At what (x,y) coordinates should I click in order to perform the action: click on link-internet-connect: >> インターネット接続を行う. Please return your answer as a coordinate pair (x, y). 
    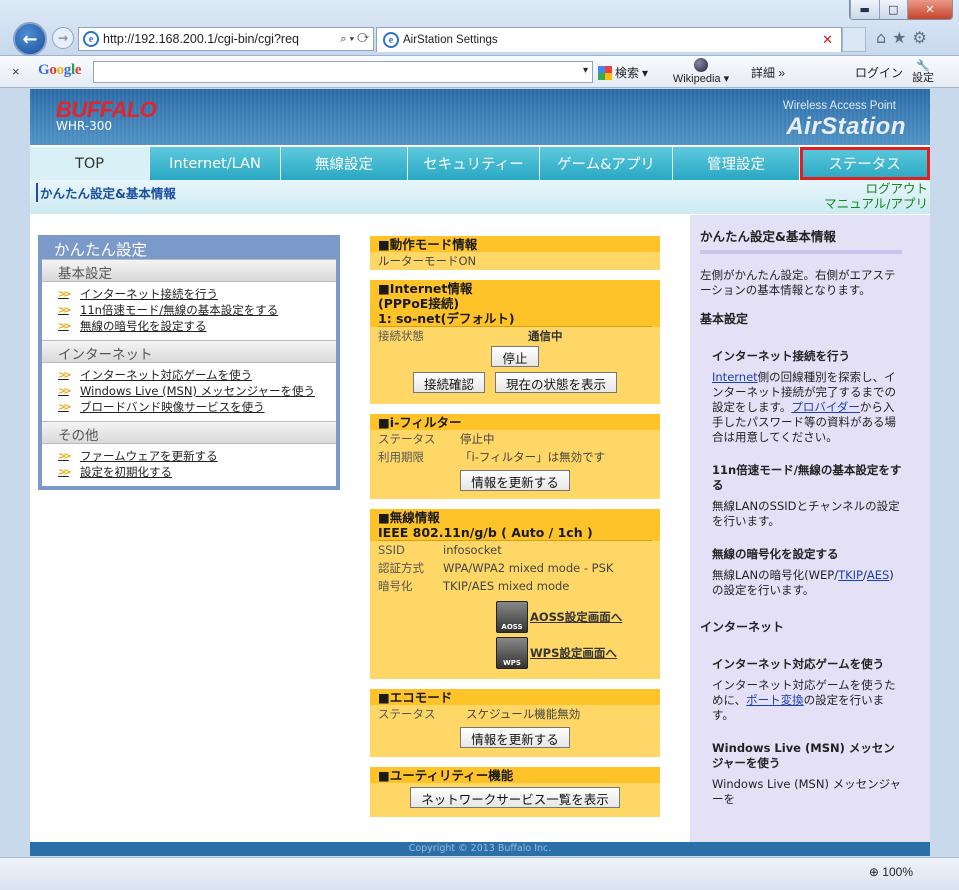
    Looking at the image, I should click on (189, 294).